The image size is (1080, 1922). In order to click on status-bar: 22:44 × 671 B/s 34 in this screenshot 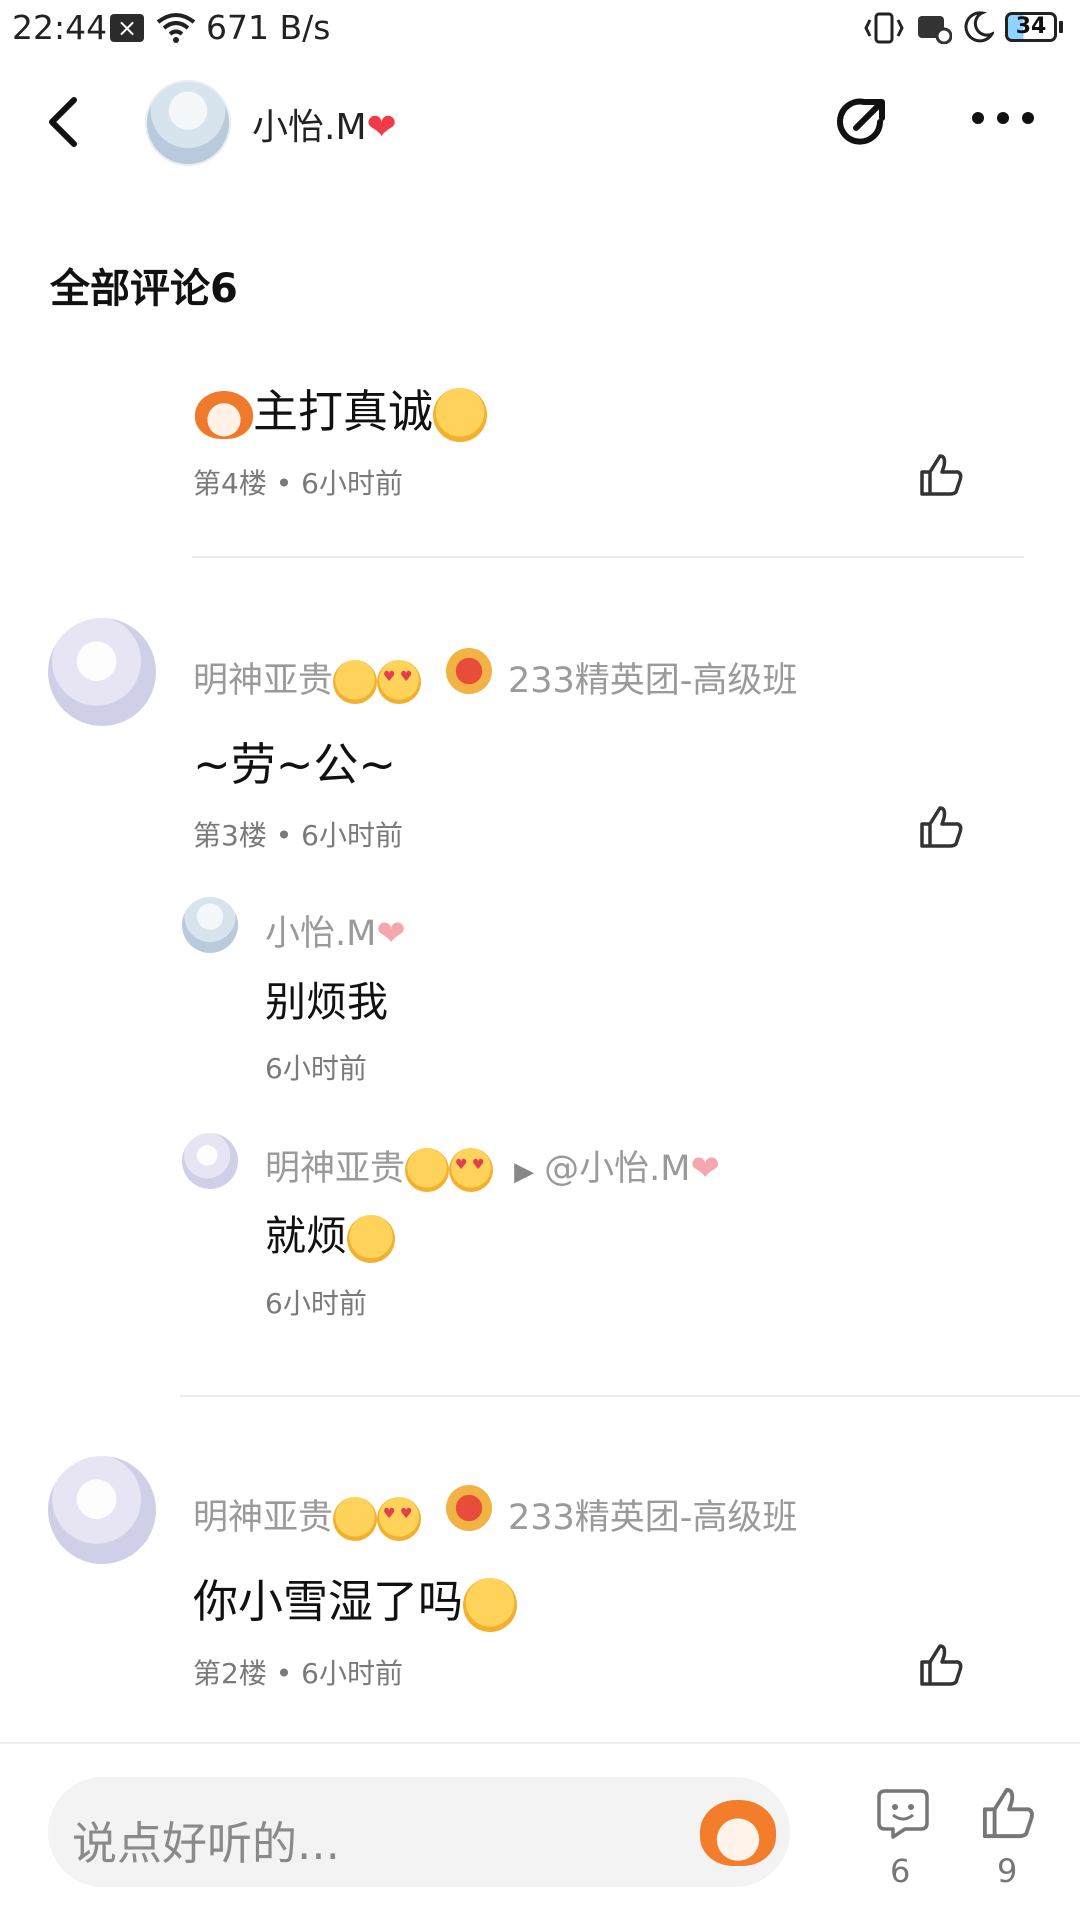, I will do `click(540, 29)`.